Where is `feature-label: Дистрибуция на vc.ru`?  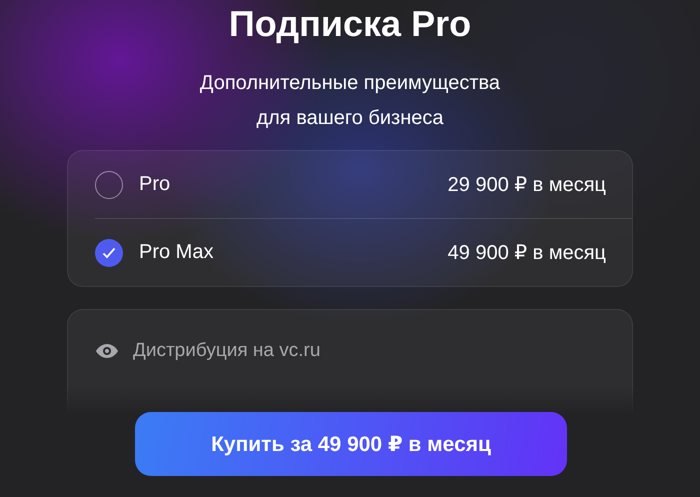
feature-label: Дистрибуция на vc.ru is located at coordinates (226, 351).